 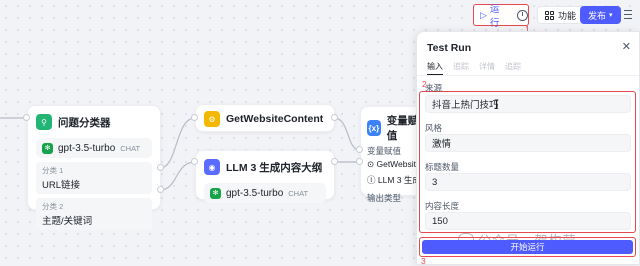 I want to click on node-get-website-content: ⚙ GetWebsiteContent, so click(x=265, y=118).